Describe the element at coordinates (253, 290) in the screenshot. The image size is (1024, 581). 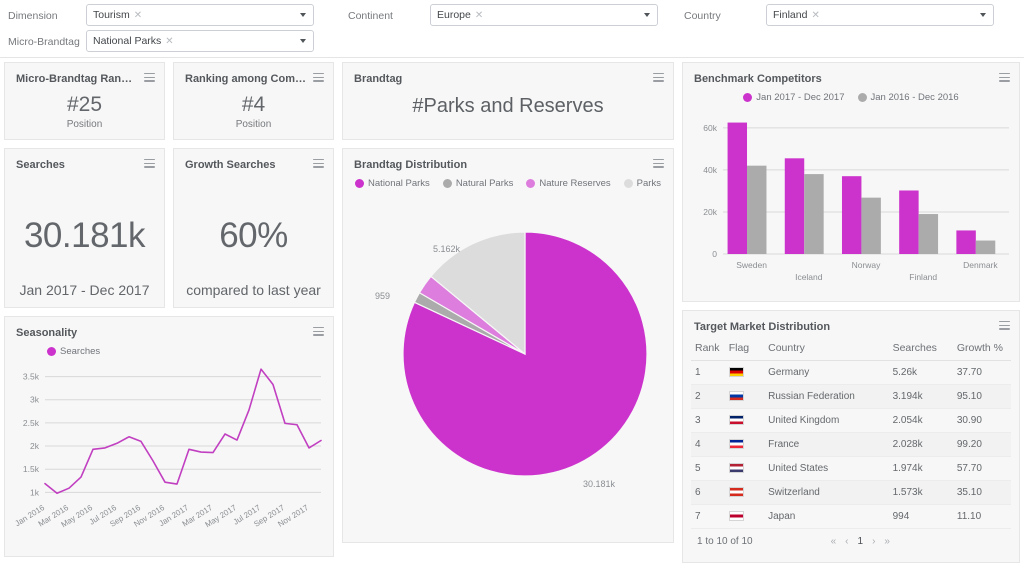
I see `kpi-subtitle: compared to last year` at that location.